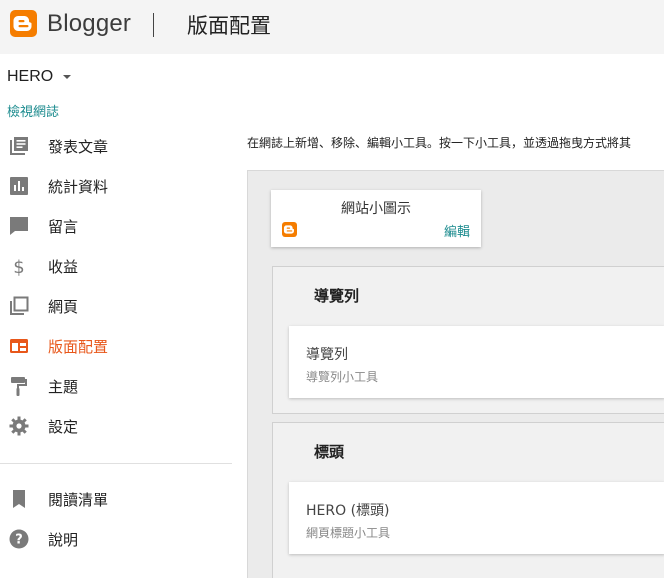  Describe the element at coordinates (78, 187) in the screenshot. I see `sidebar-item-label: 統計資料` at that location.